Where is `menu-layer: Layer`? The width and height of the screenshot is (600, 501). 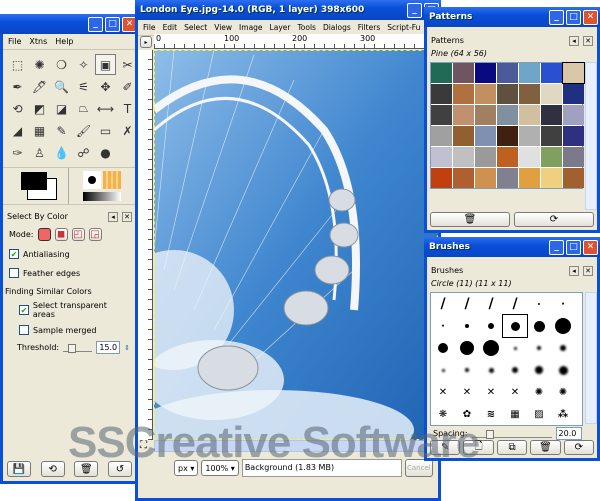 menu-layer: Layer is located at coordinates (280, 27).